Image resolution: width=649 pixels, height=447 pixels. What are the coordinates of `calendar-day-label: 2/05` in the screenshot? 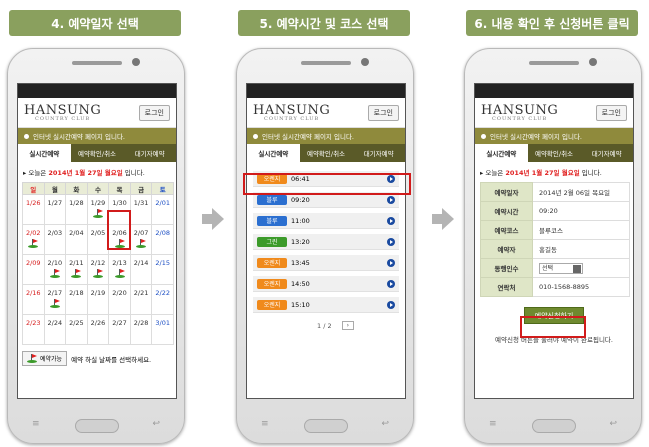 It's located at (98, 233).